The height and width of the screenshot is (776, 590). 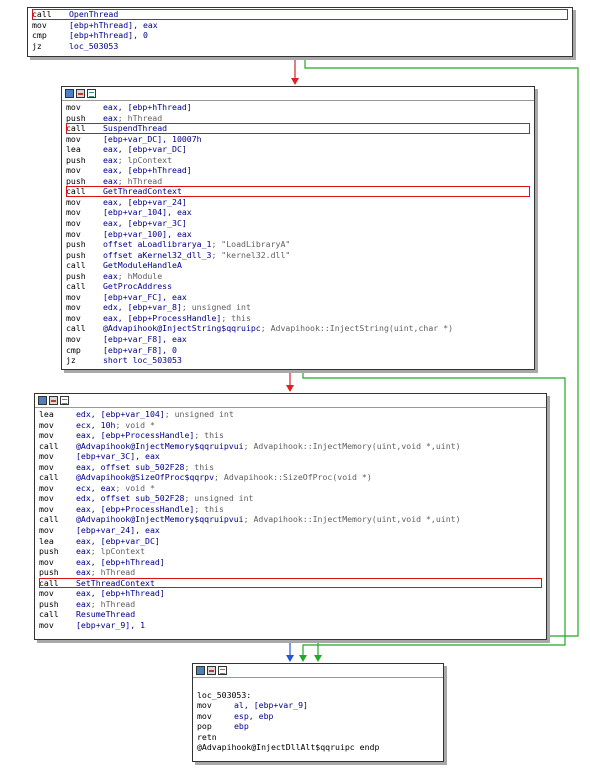 What do you see at coordinates (145, 223) in the screenshot?
I see `asm-operands: eax, [ebp+var_3C]` at bounding box center [145, 223].